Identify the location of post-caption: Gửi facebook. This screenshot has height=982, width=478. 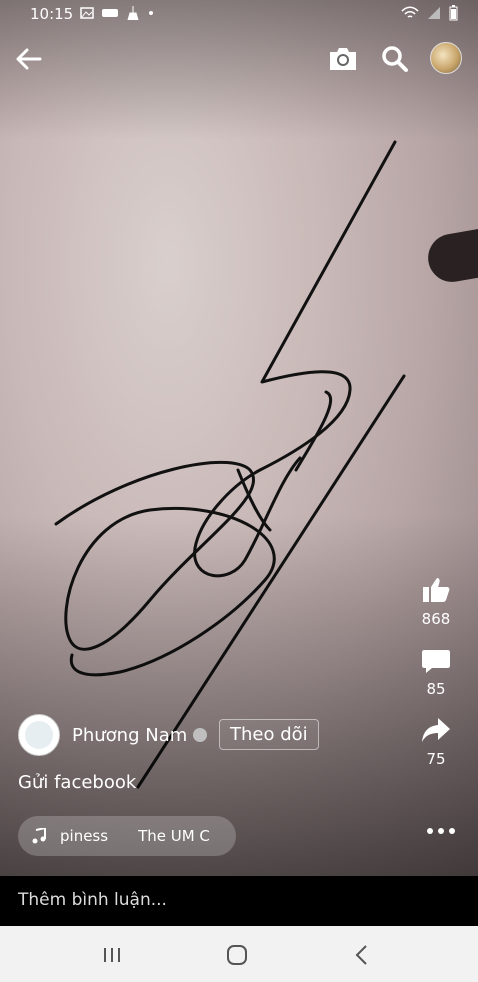
(77, 782).